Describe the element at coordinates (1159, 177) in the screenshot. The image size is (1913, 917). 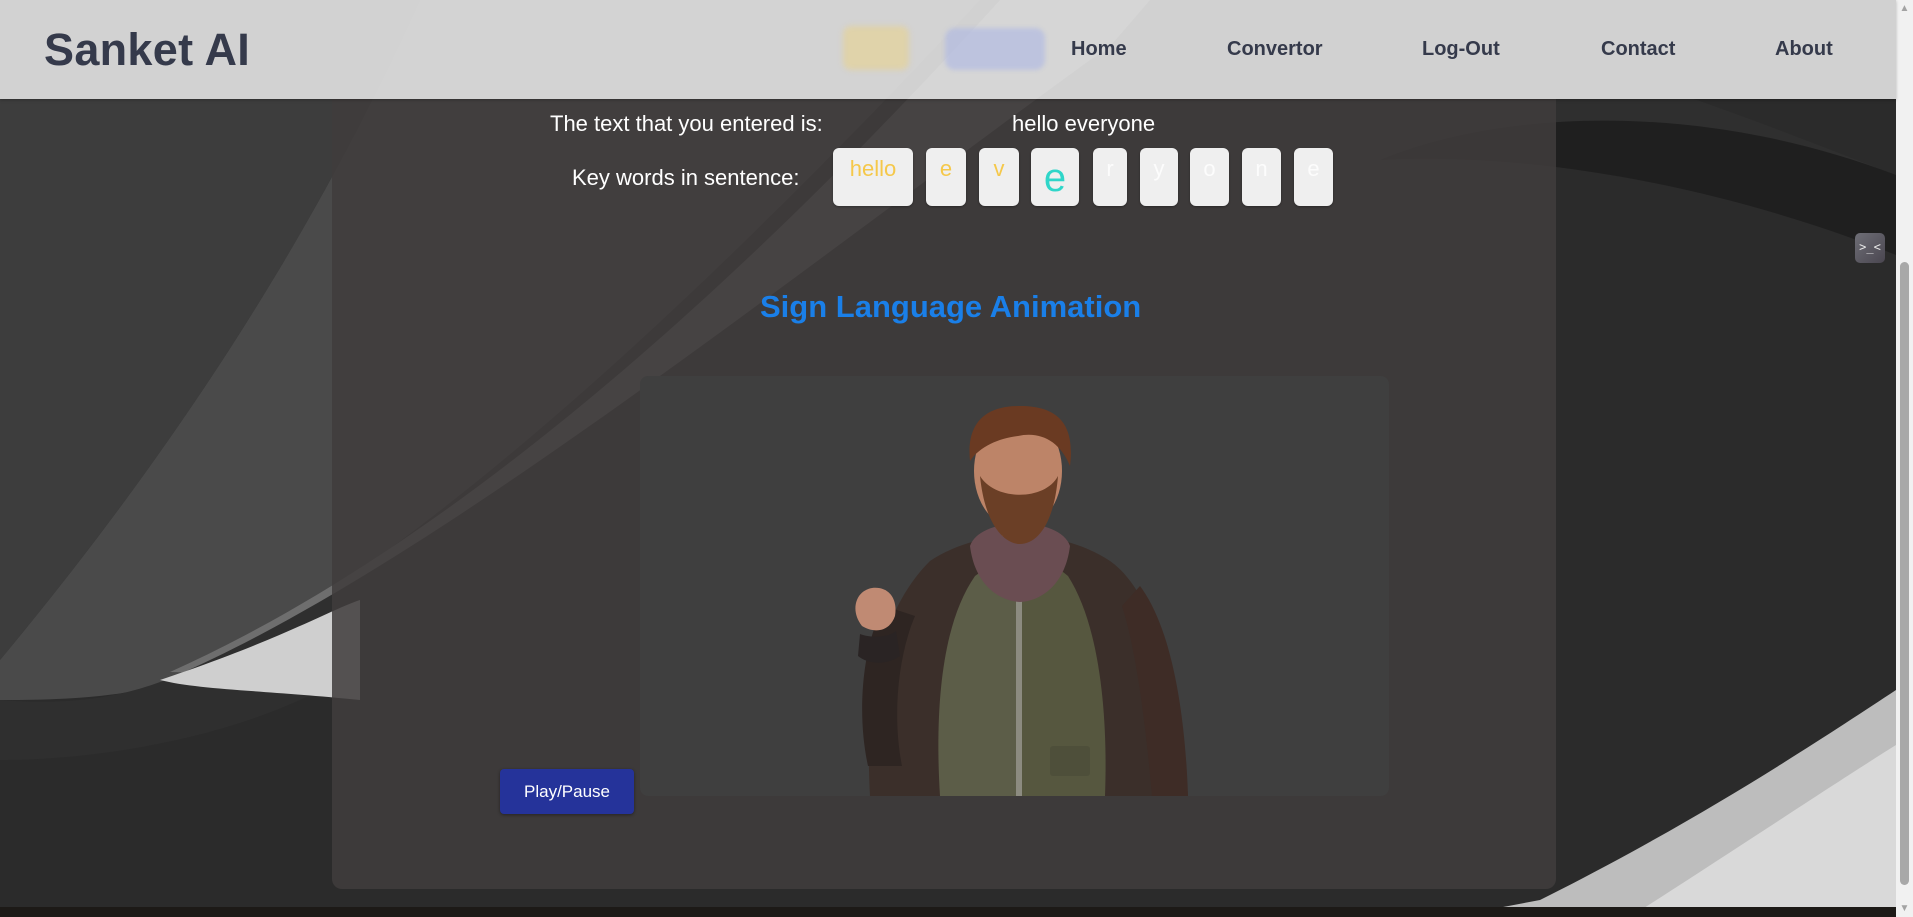
I see `keyword-chip: y` at that location.